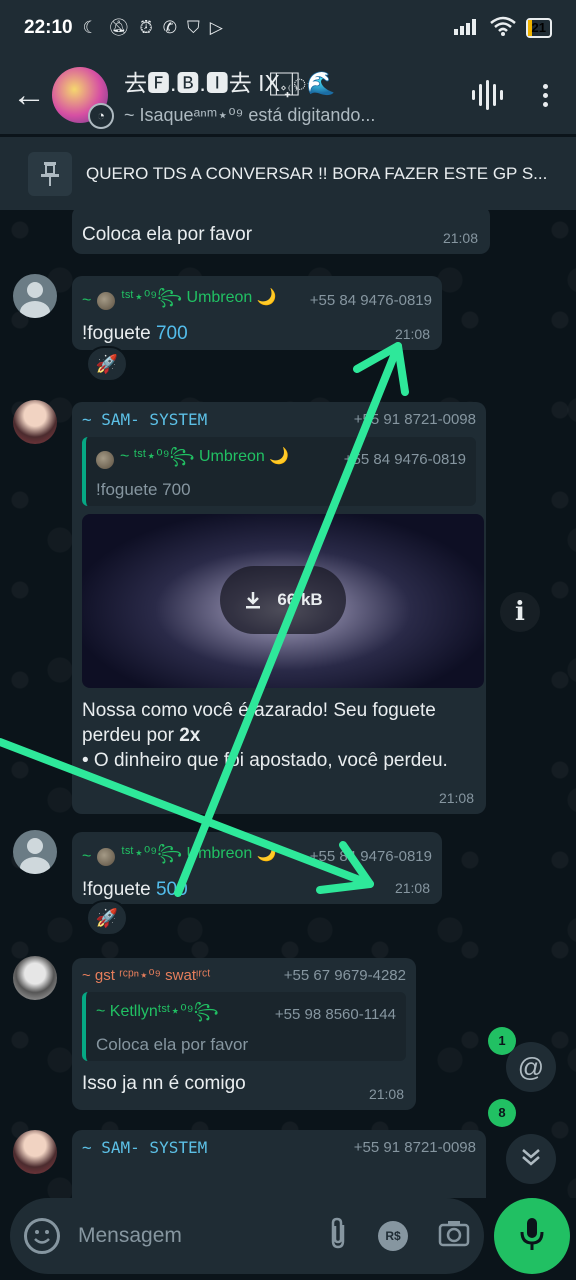 This screenshot has width=576, height=1280. I want to click on shield-icon: ⛉, so click(193, 27).